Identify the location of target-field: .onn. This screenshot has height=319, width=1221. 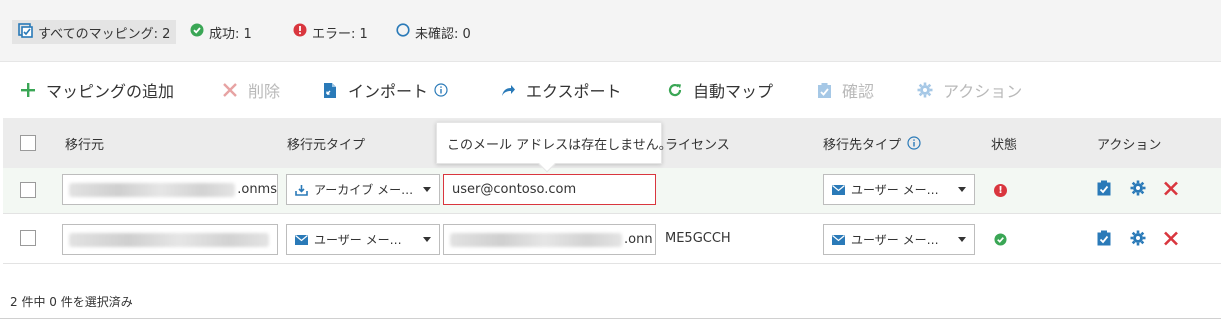
(549, 239).